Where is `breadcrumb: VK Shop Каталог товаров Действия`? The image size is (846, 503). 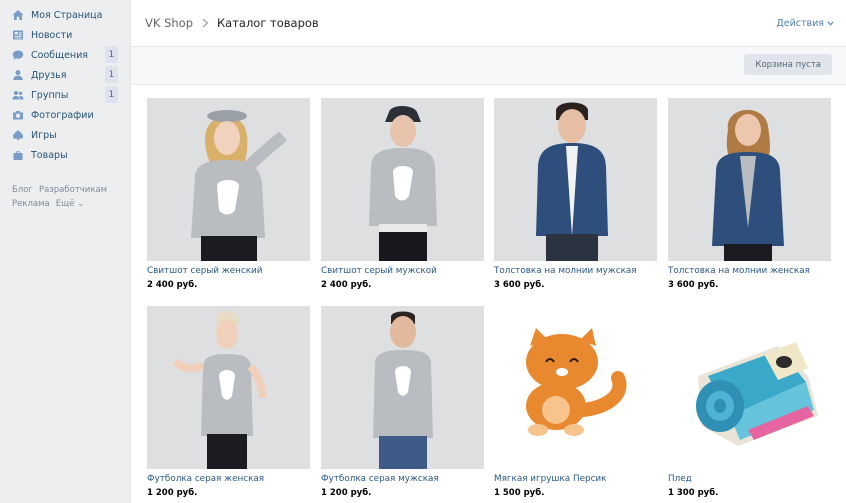 breadcrumb: VK Shop Каталог товаров Действия is located at coordinates (488, 23).